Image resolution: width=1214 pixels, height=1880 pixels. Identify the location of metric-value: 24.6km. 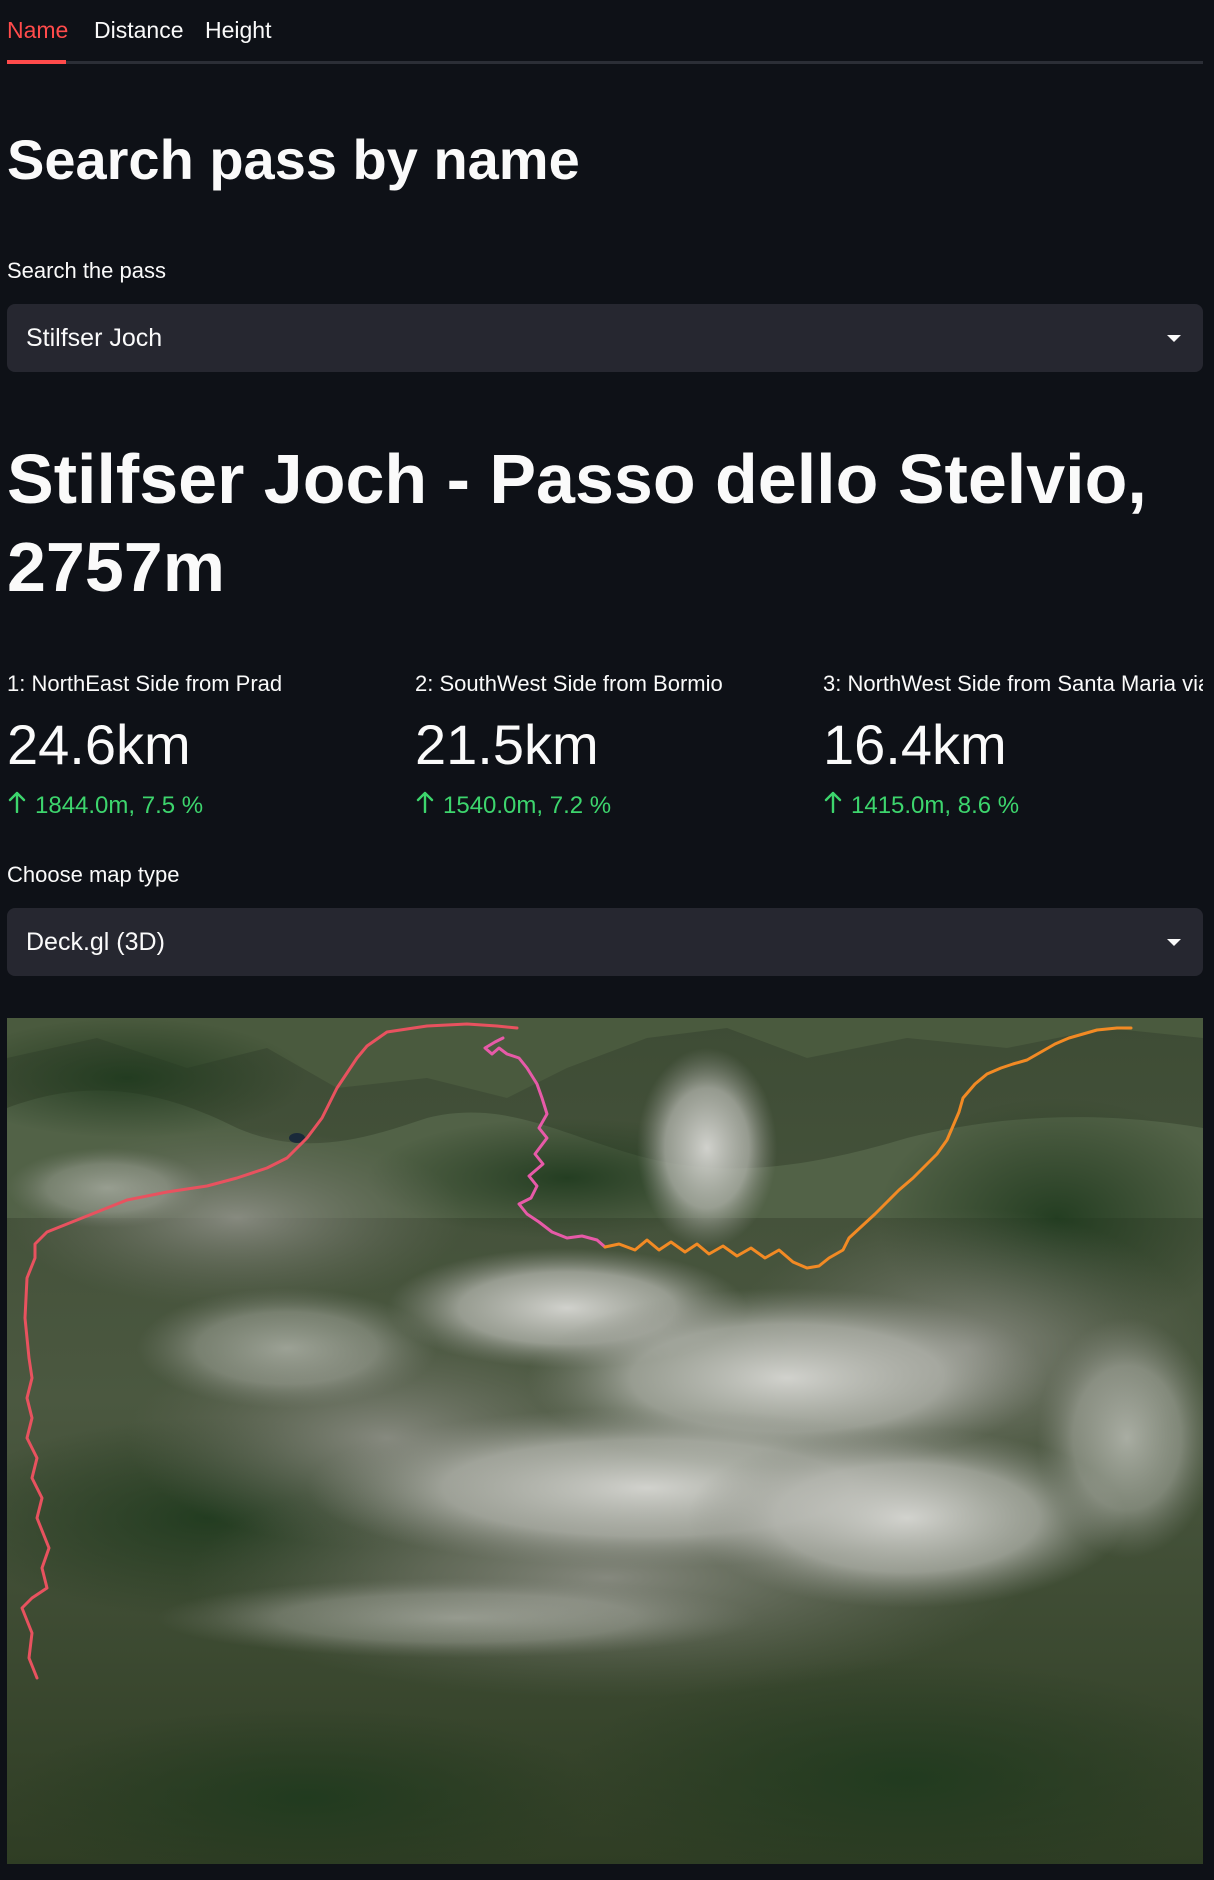
(99, 744).